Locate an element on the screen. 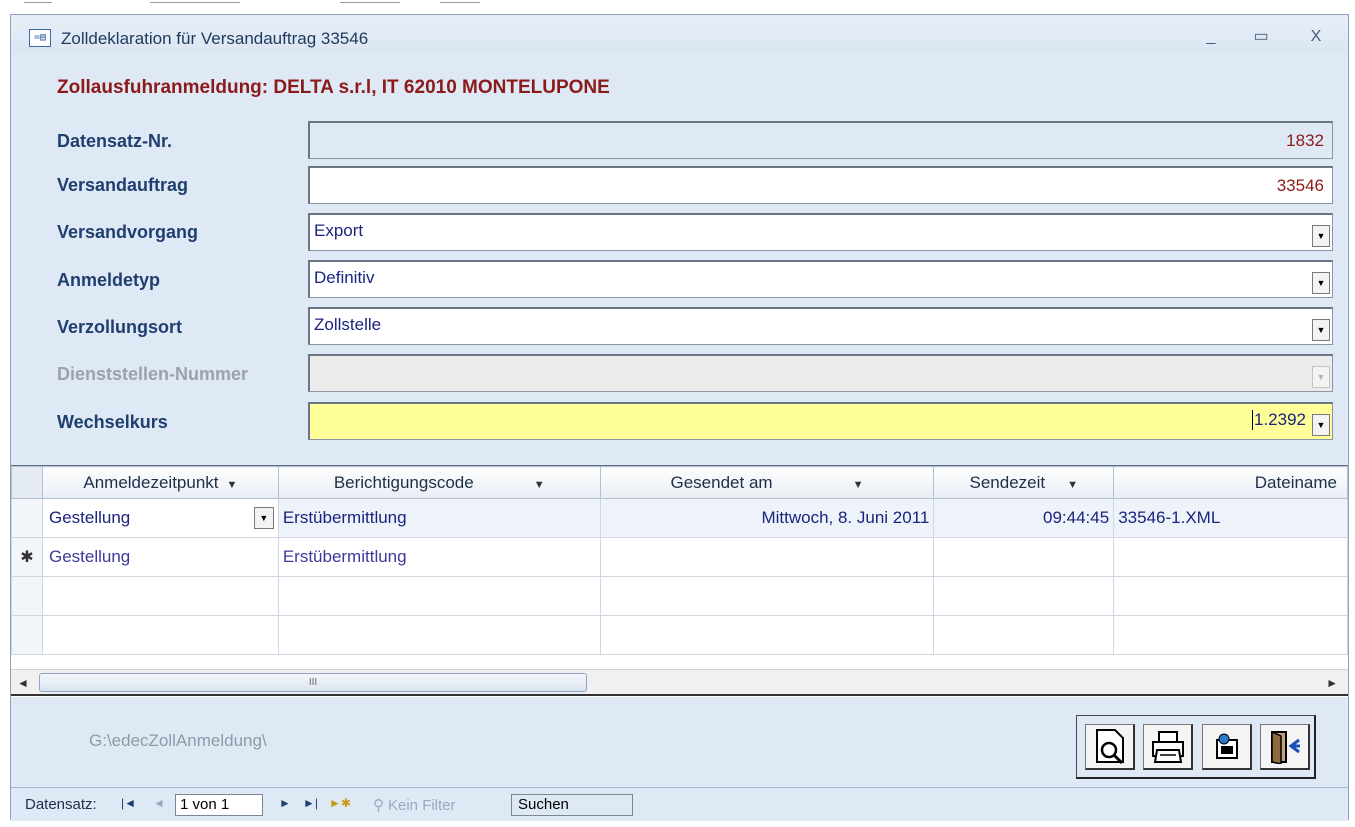  empty-row is located at coordinates (679, 635).